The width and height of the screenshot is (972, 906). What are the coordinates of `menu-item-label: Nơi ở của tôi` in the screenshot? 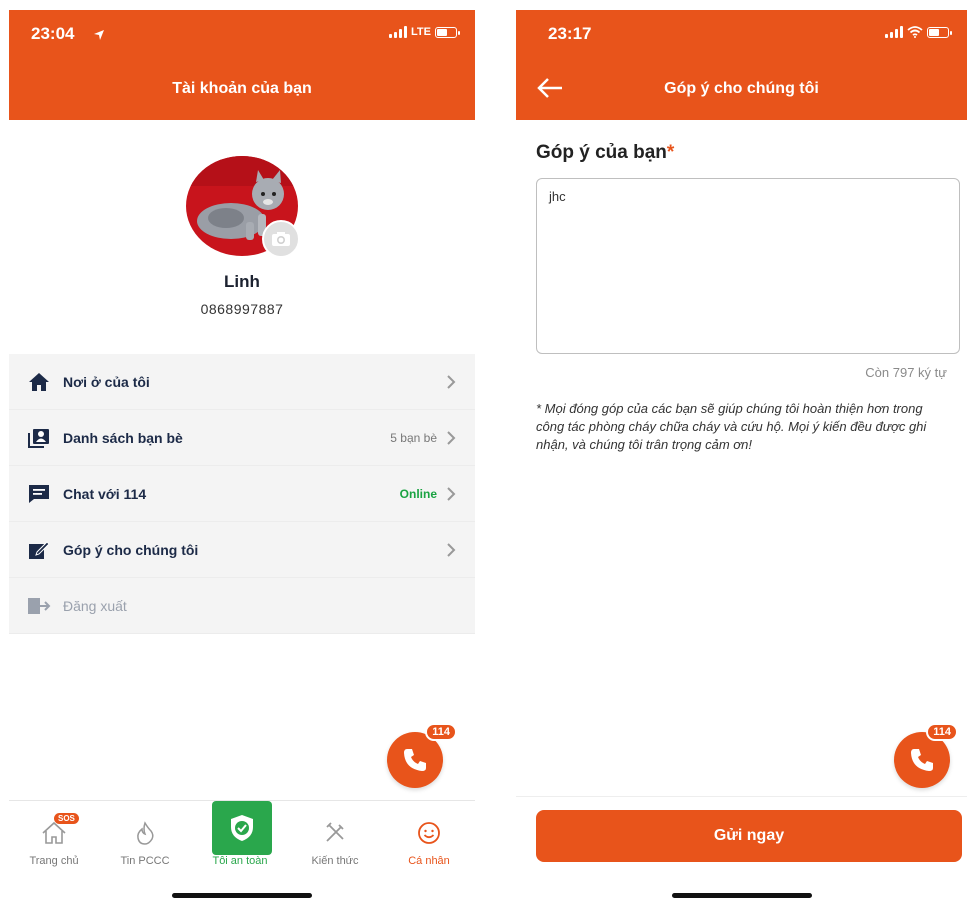 It's located at (106, 381).